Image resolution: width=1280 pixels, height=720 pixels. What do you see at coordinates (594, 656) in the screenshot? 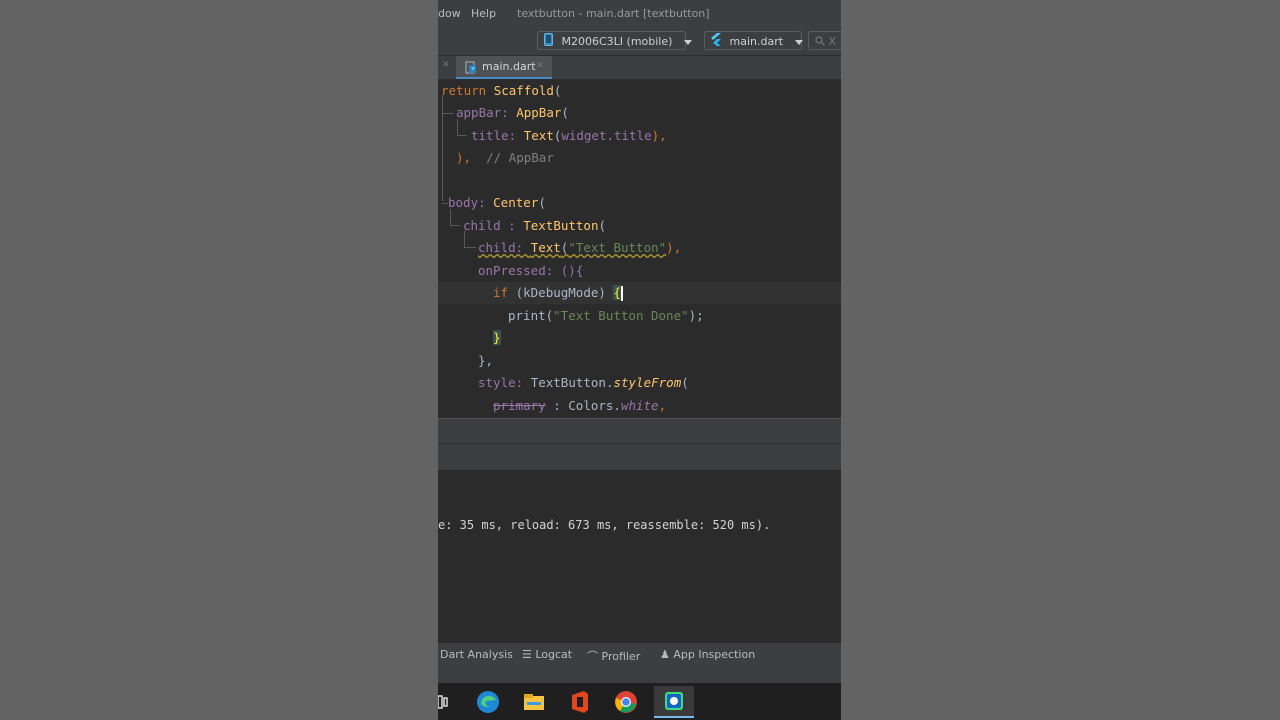
I see `gauge-icon: ⌒` at bounding box center [594, 656].